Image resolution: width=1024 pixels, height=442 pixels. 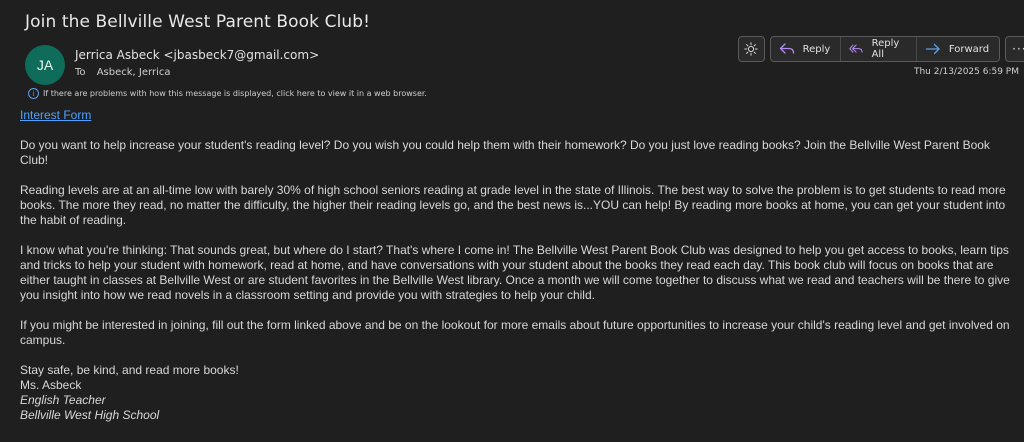 What do you see at coordinates (932, 49) in the screenshot?
I see `forward-icon` at bounding box center [932, 49].